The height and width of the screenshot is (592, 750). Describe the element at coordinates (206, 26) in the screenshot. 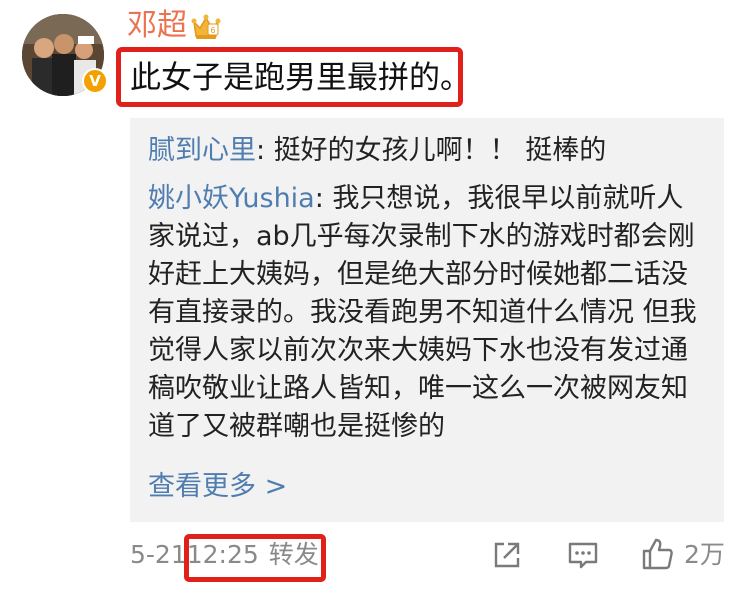

I see `crown-badge-icon: 6` at that location.